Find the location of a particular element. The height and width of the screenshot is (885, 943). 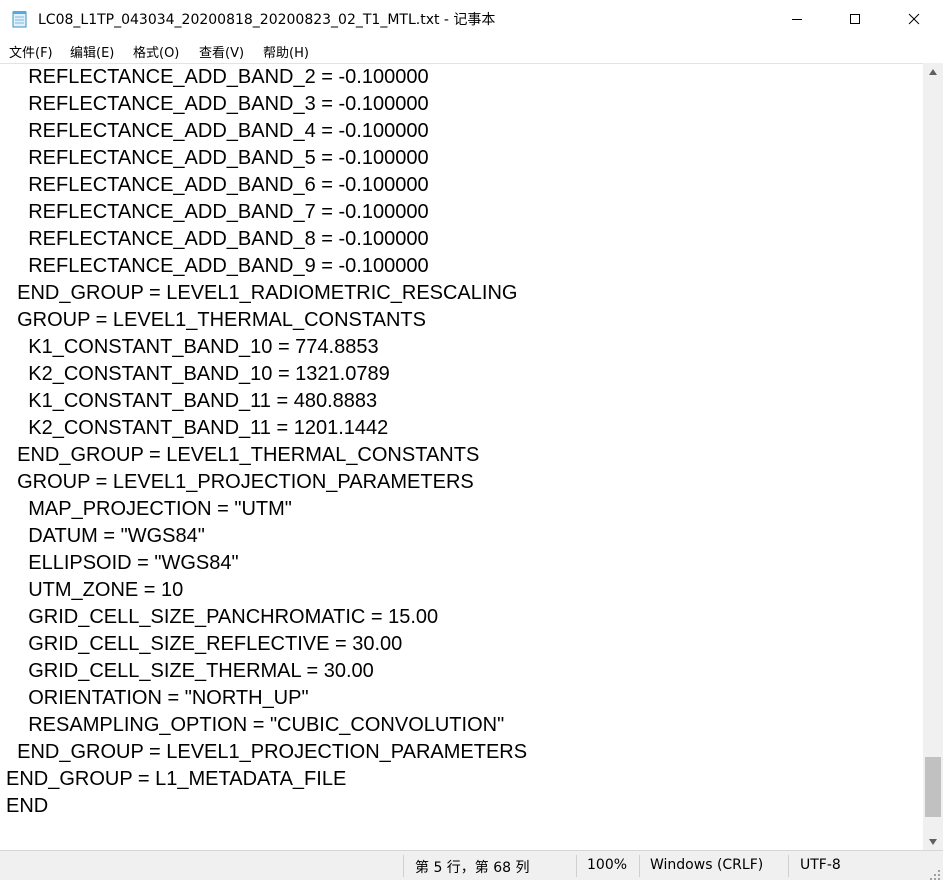

text-line: REFLECTANCE_ADD_BAND_7 = -0.100000 is located at coordinates (217, 212).